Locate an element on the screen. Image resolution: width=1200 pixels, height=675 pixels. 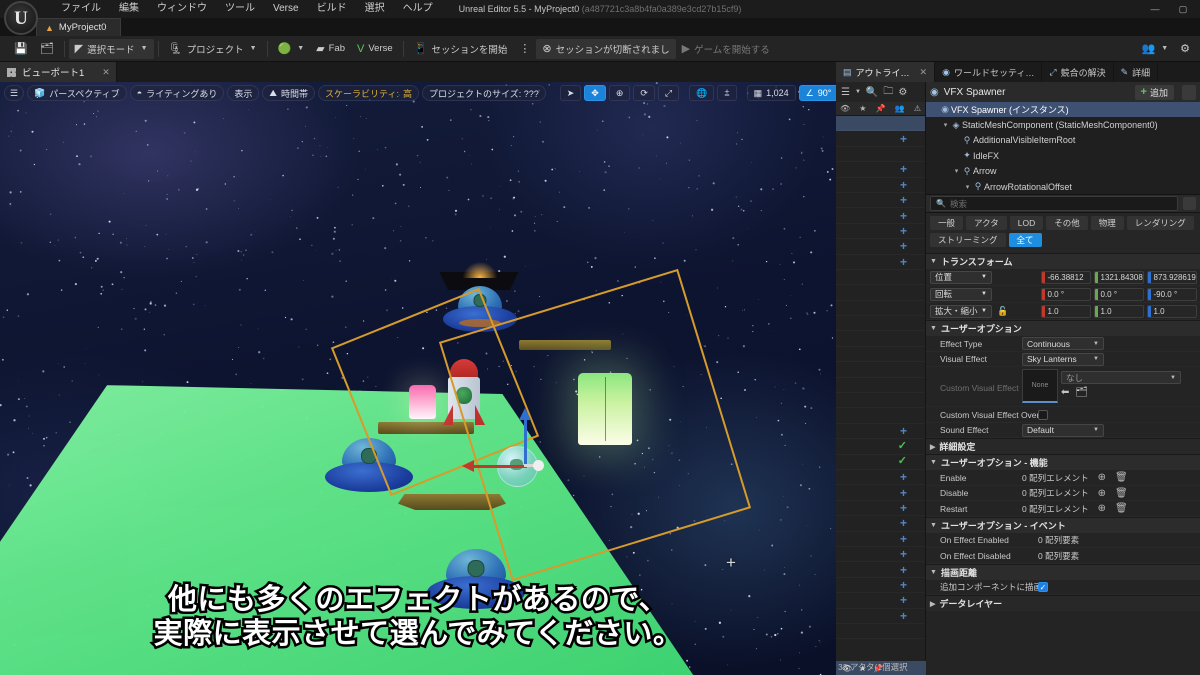
minimize-button: — is located at coordinates (1155, 9).